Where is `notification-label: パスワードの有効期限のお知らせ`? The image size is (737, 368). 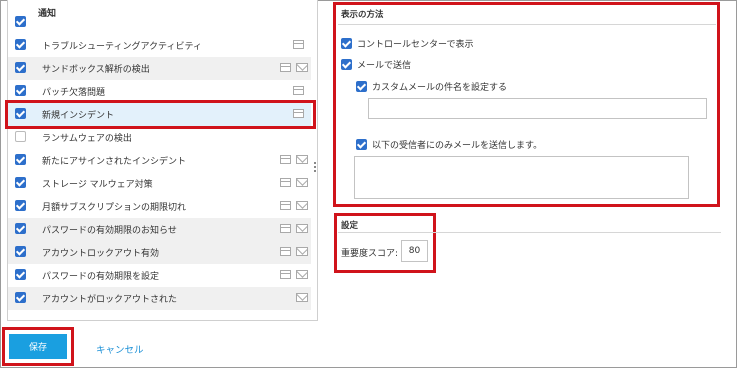 notification-label: パスワードの有効期限のお知らせ is located at coordinates (109, 231).